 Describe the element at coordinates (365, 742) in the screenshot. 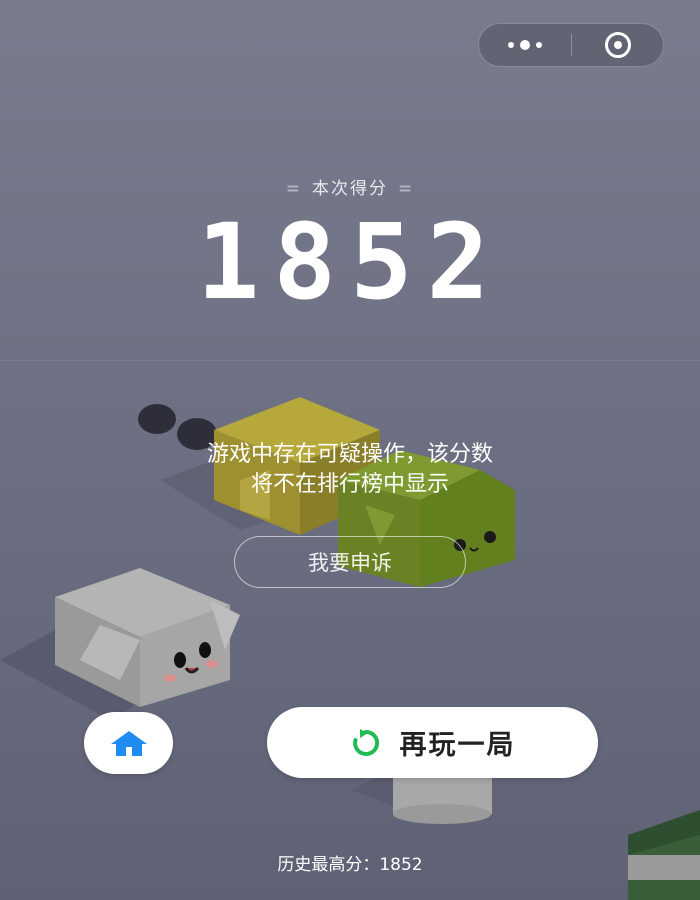

I see `refresh-icon` at that location.